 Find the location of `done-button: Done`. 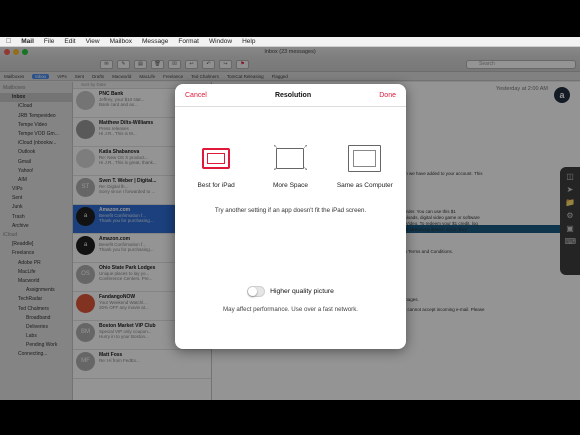

done-button: Done is located at coordinates (387, 95).